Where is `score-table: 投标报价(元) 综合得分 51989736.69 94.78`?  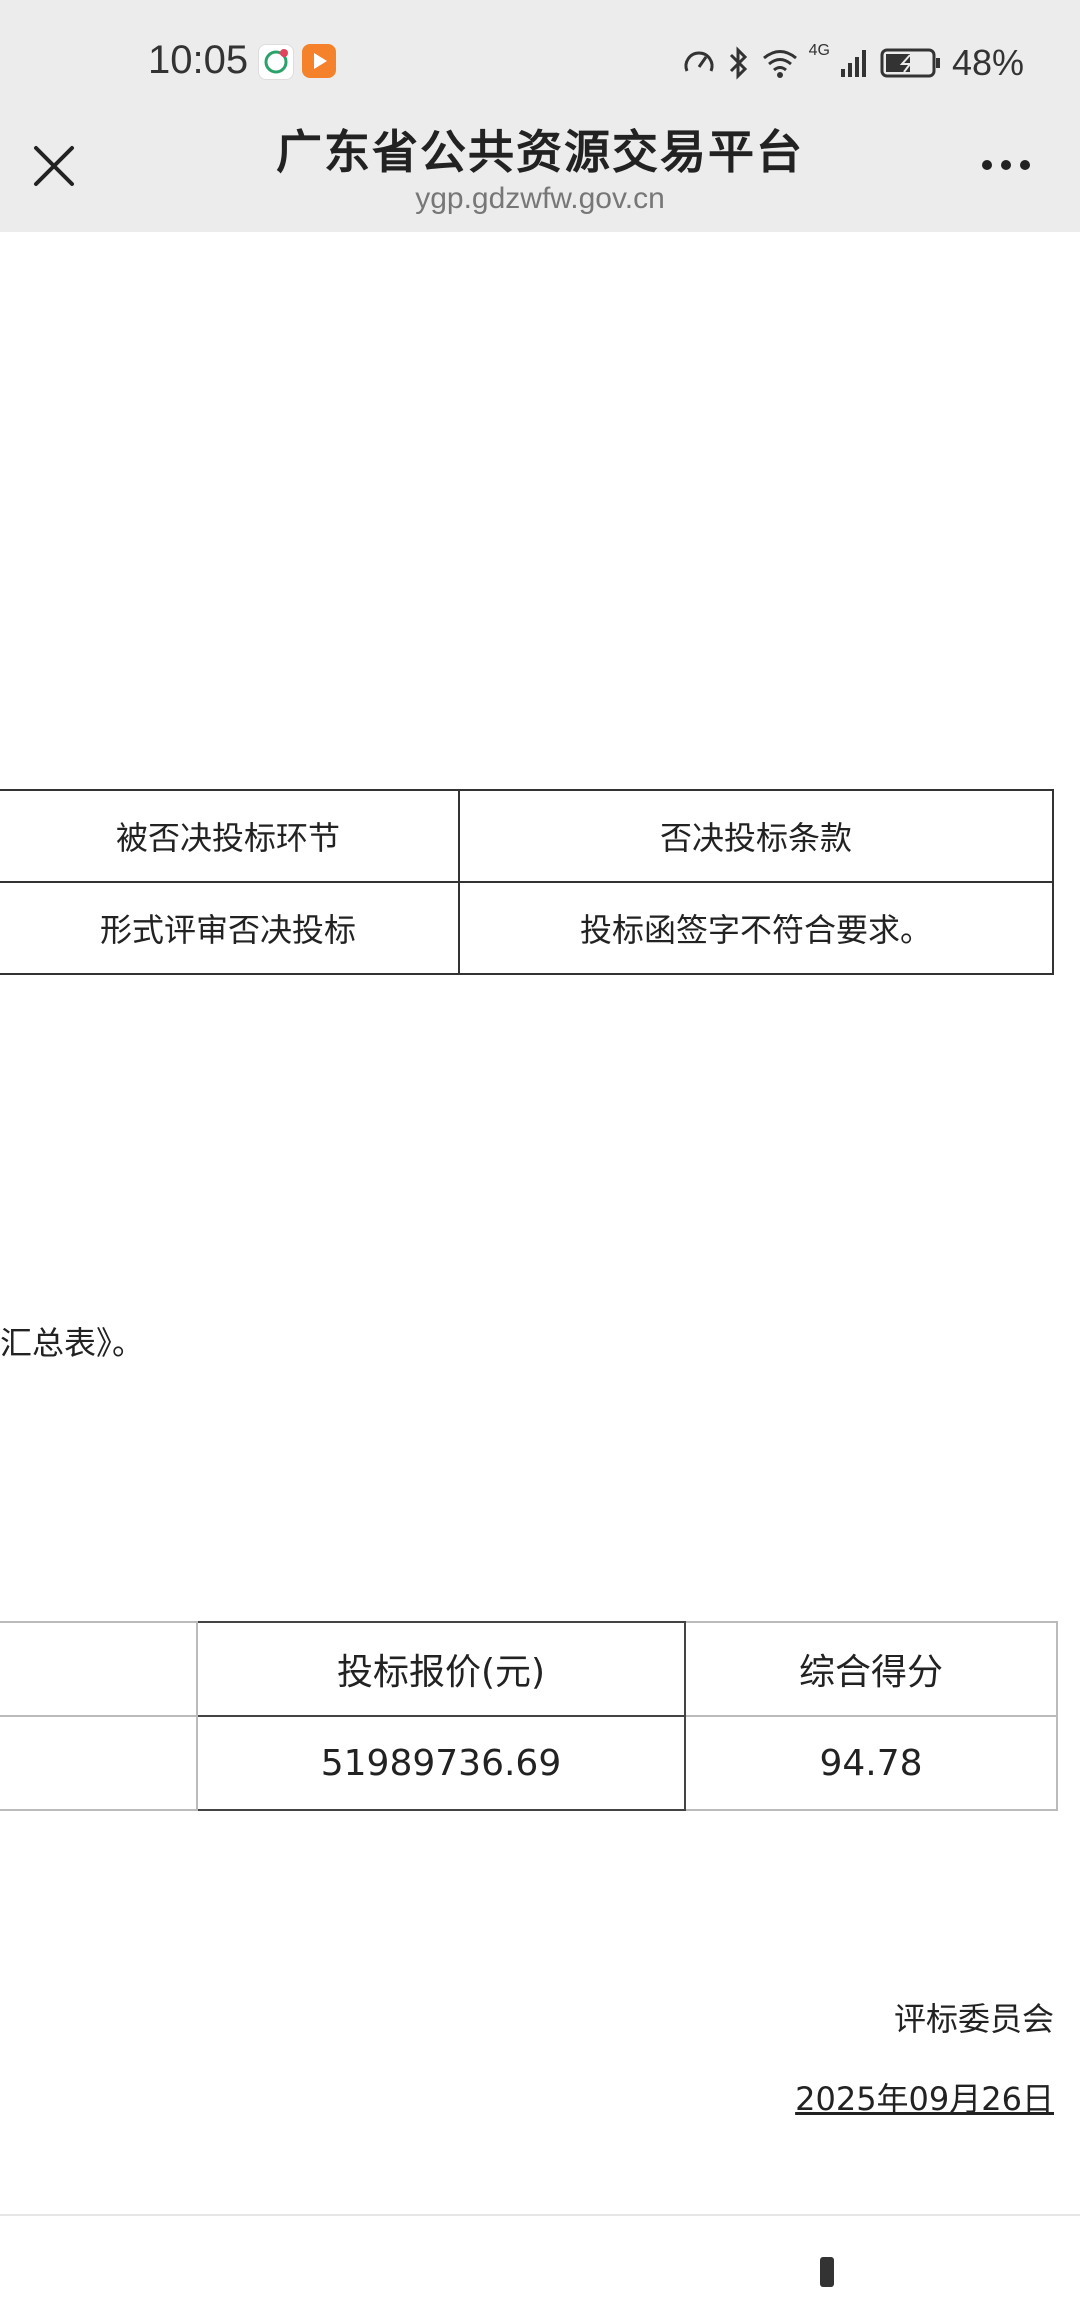
score-table: 投标报价(元) 综合得分 51989736.69 94.78 is located at coordinates (529, 1716).